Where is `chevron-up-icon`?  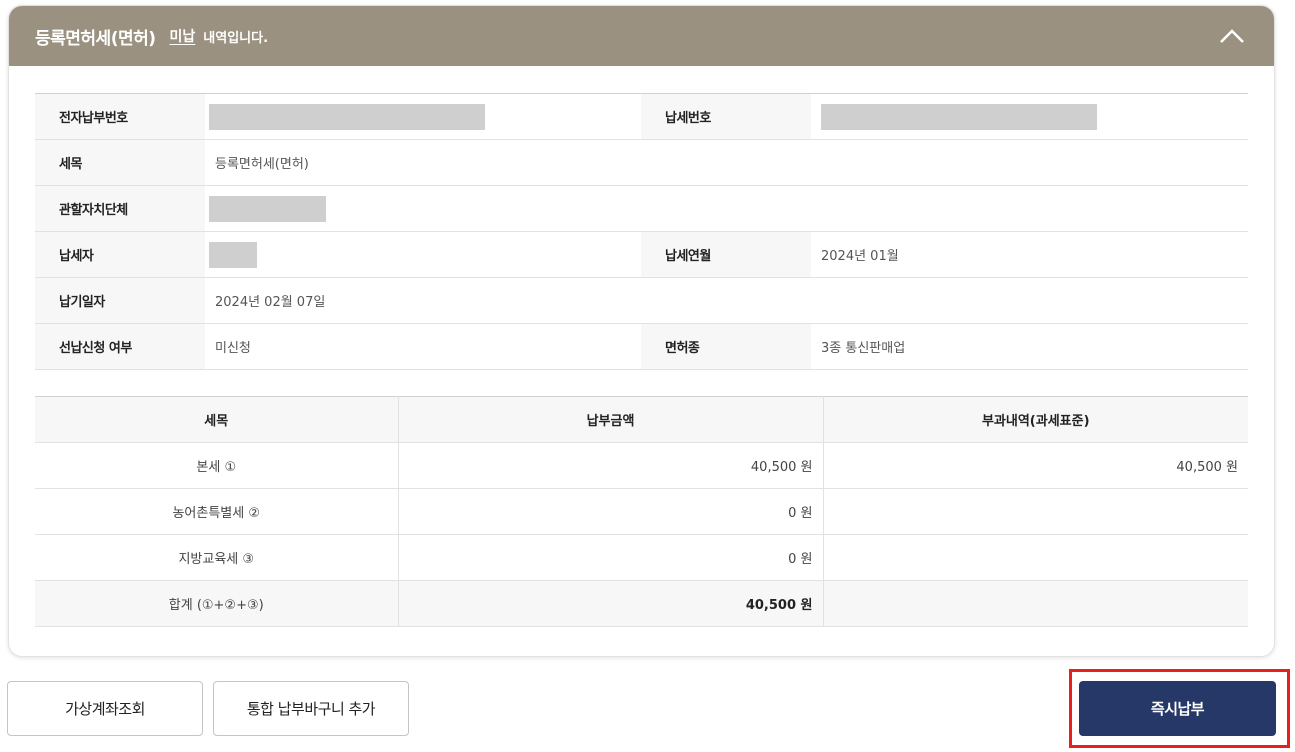 chevron-up-icon is located at coordinates (1232, 36).